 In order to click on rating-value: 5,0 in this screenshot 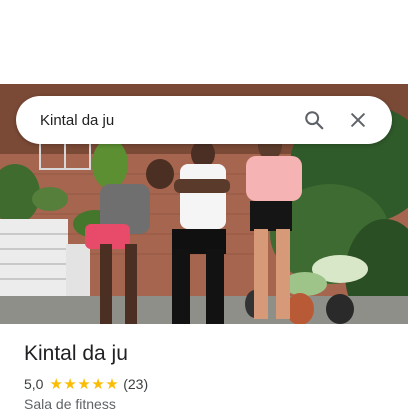, I will do `click(34, 384)`.